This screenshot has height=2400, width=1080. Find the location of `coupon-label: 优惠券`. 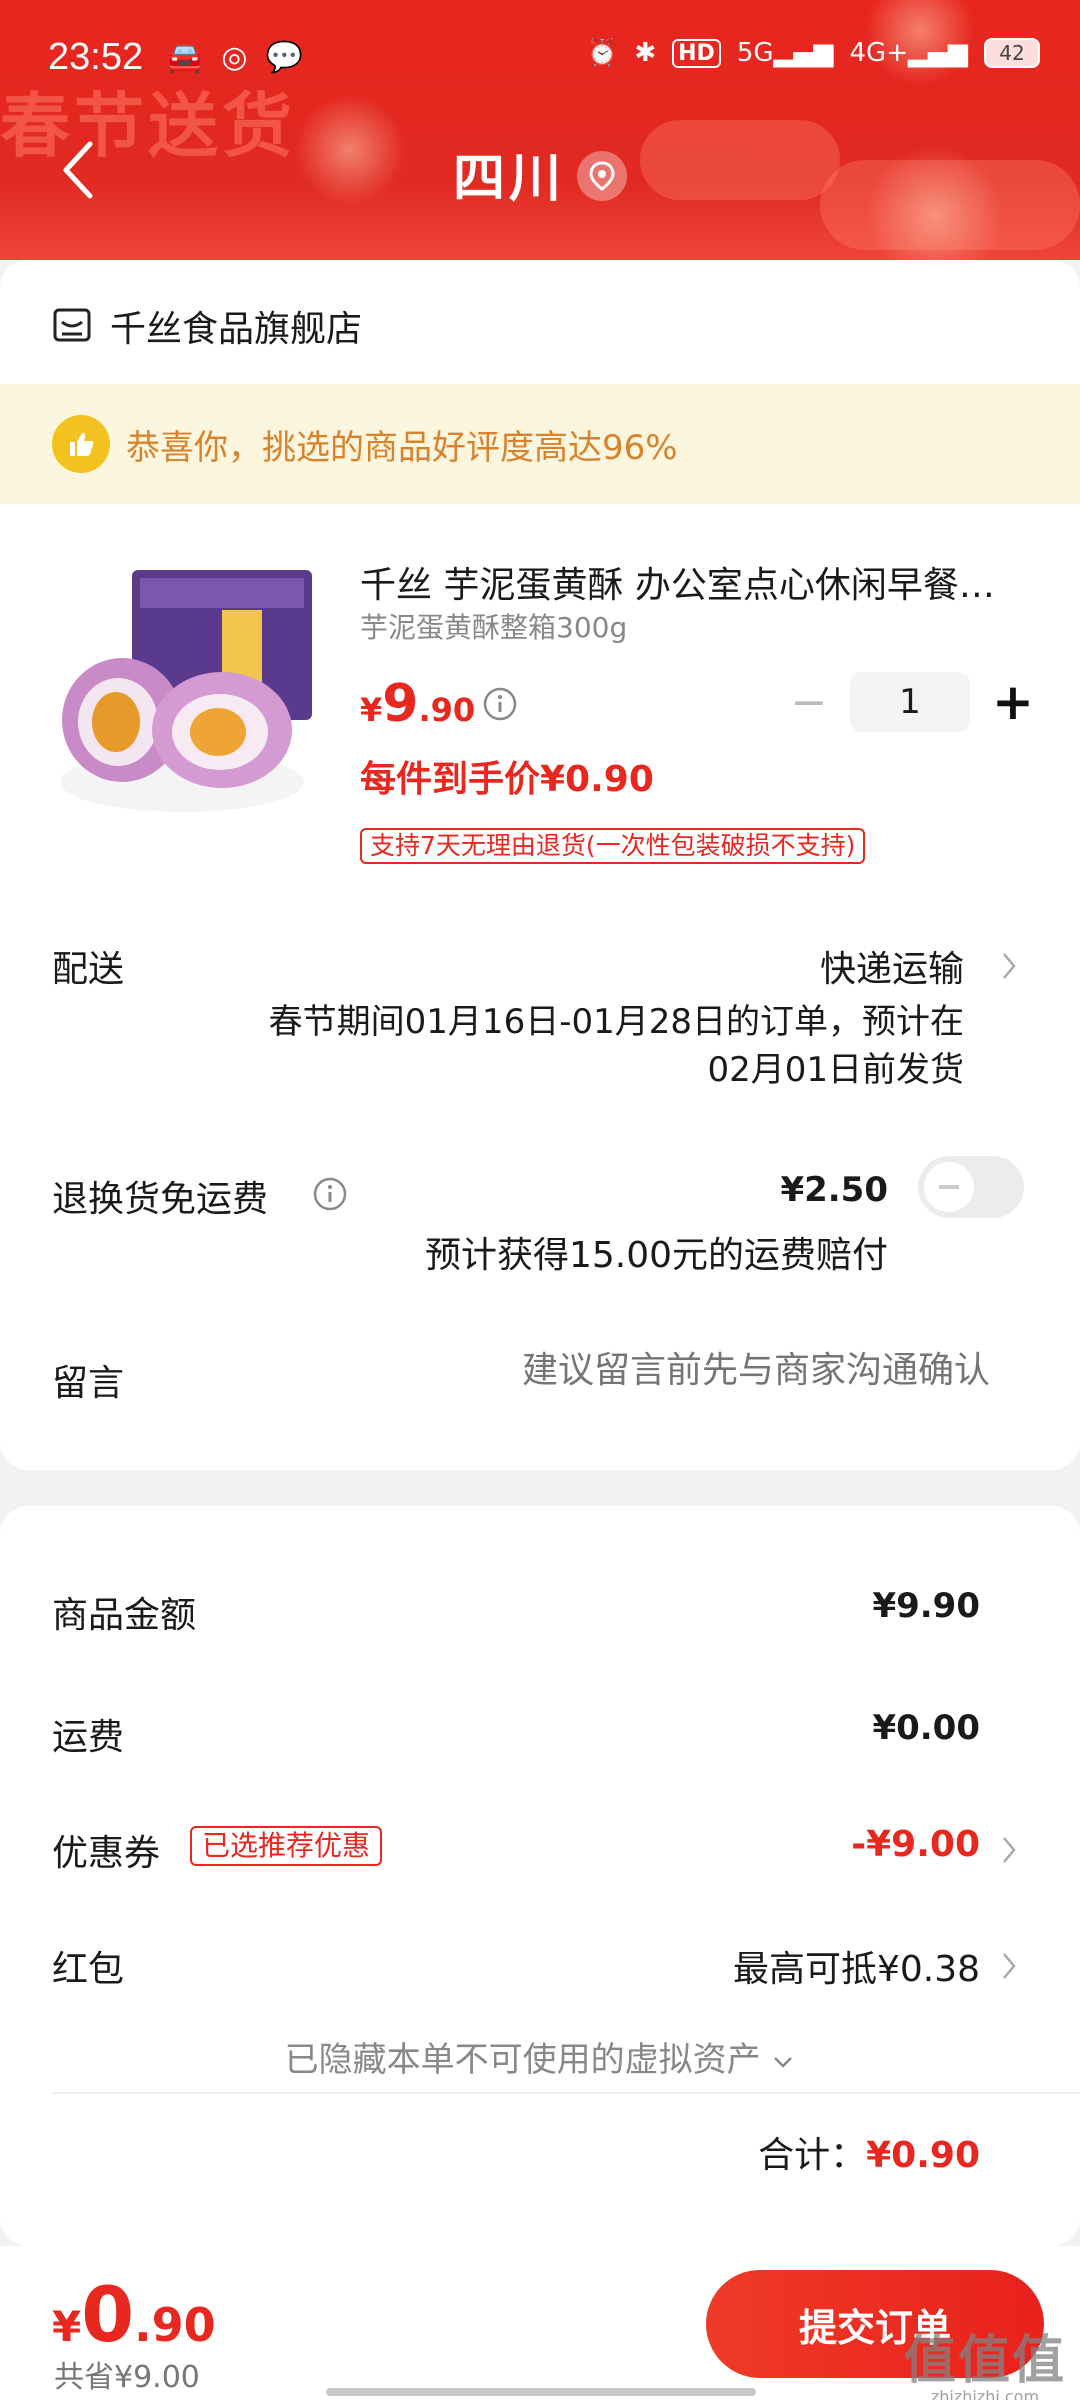

coupon-label: 优惠券 is located at coordinates (106, 1853).